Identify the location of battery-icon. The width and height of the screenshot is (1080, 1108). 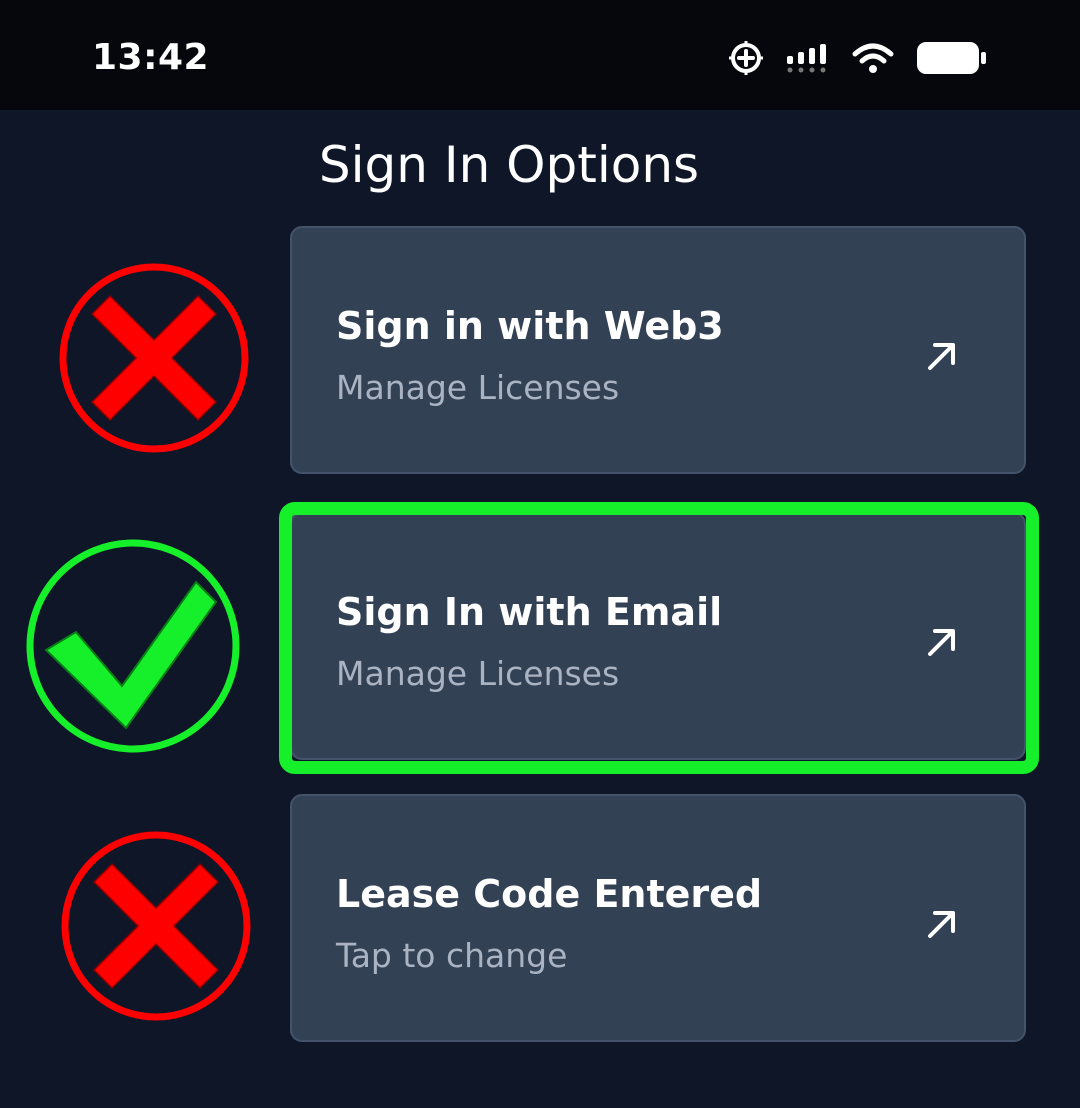
(952, 60).